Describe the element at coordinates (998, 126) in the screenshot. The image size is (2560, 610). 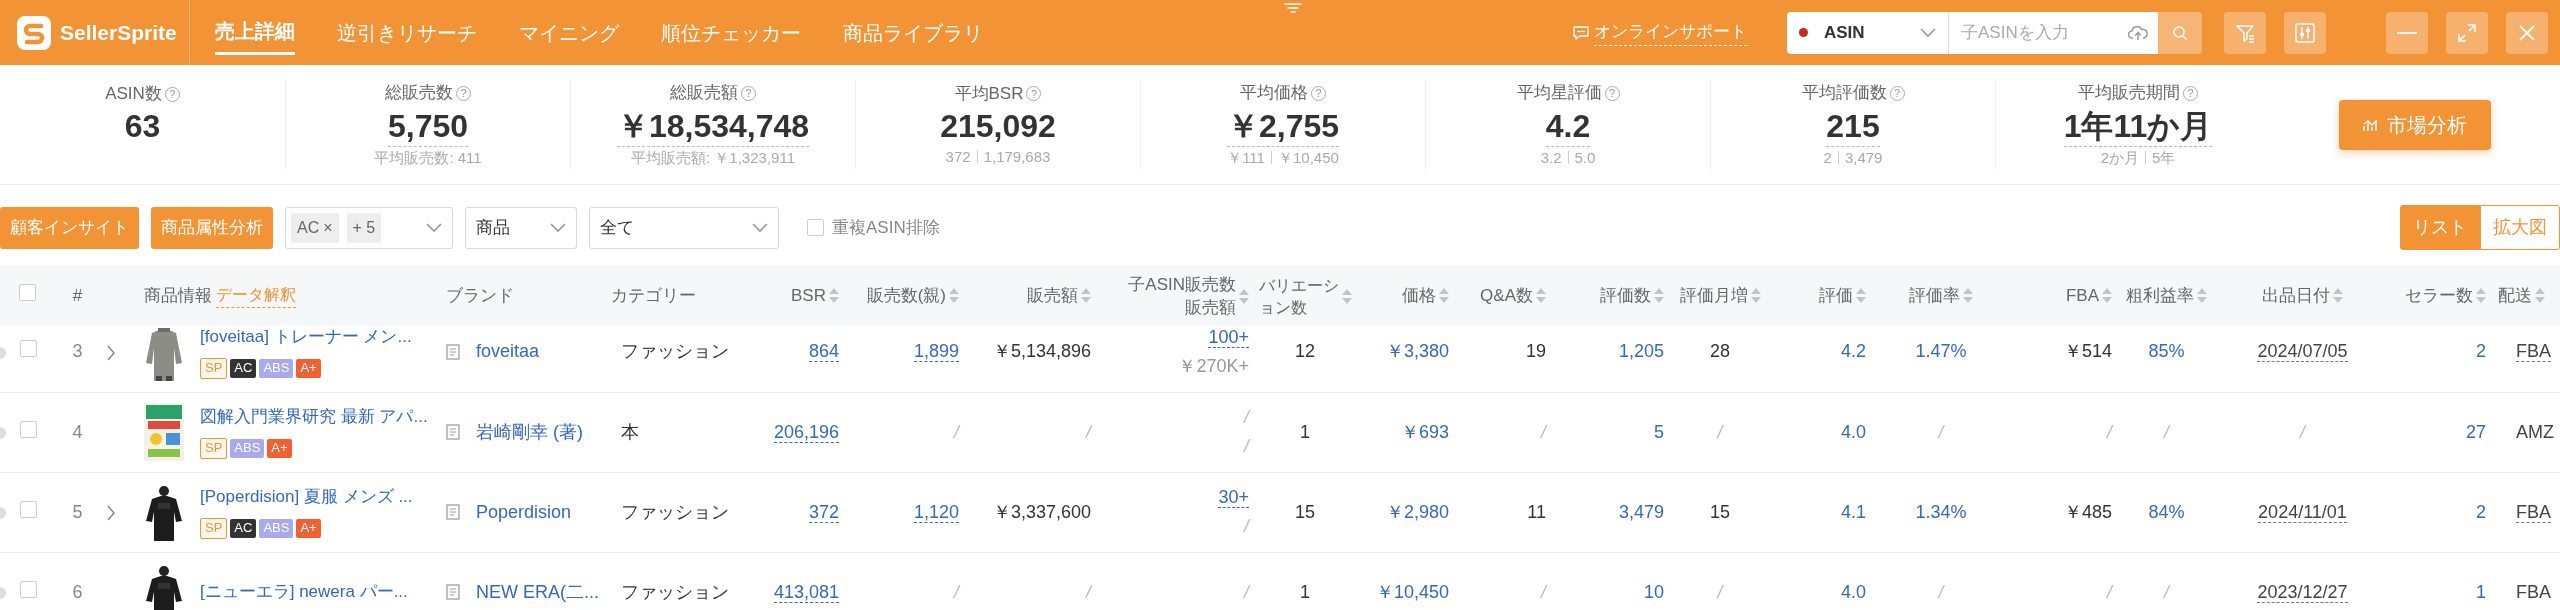
I see `stat-value: 215,092` at that location.